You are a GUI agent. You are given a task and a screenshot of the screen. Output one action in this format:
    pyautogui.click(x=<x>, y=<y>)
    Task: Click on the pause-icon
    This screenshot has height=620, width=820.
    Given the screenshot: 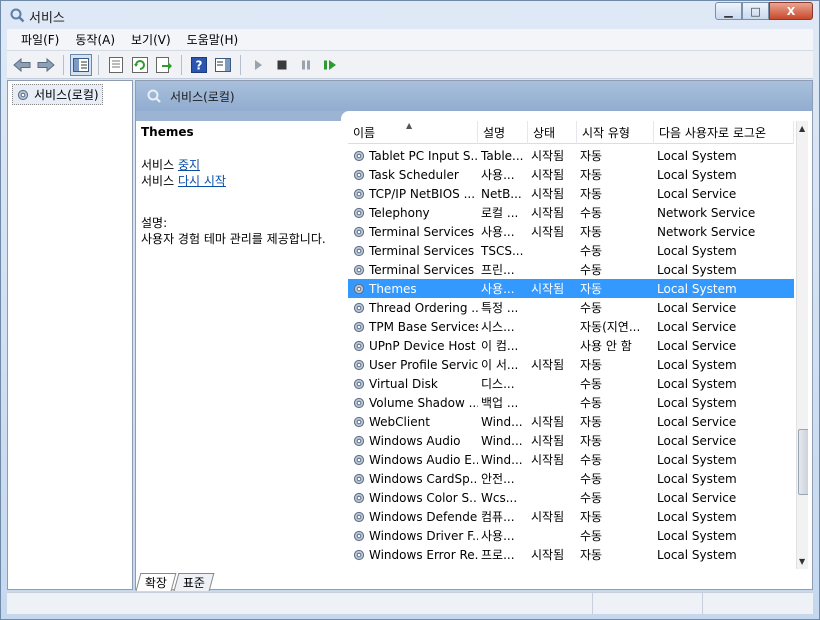 What is the action you would take?
    pyautogui.click(x=306, y=64)
    